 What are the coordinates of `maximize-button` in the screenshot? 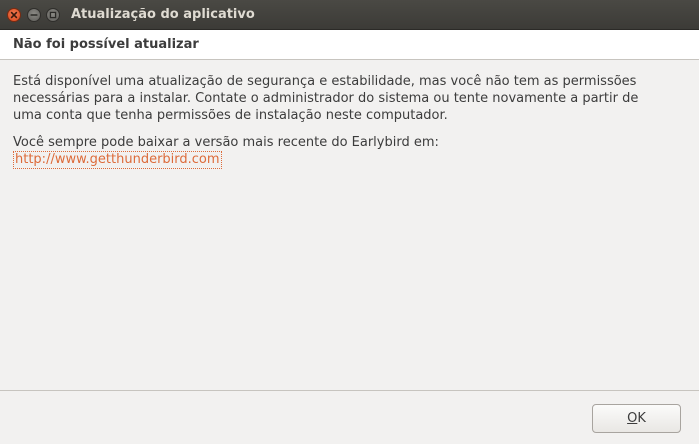 It's located at (53, 15).